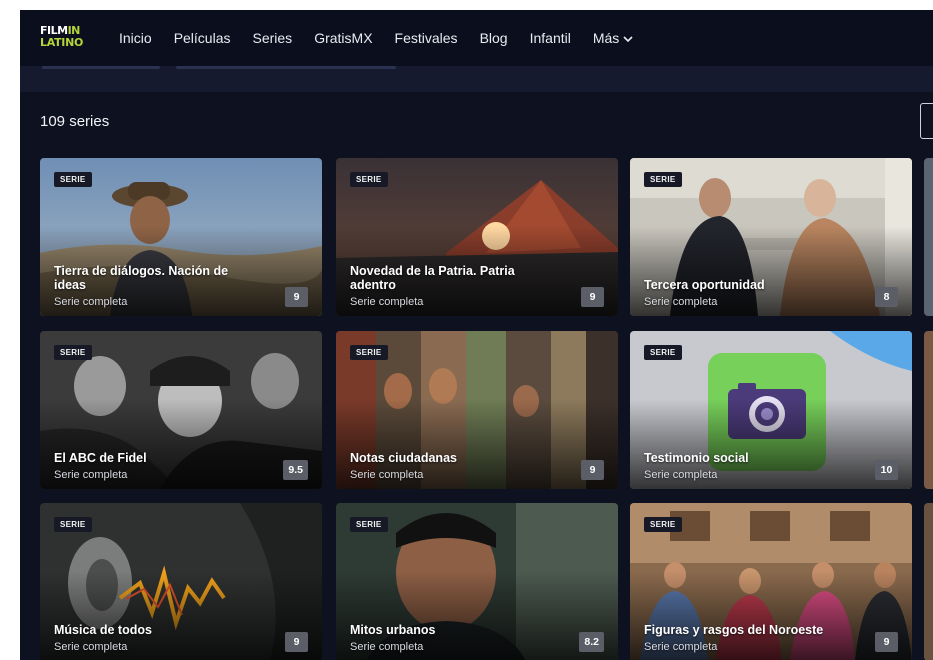 Image resolution: width=933 pixels, height=660 pixels. What do you see at coordinates (135, 38) in the screenshot?
I see `nav-item-inicio: Inicio` at bounding box center [135, 38].